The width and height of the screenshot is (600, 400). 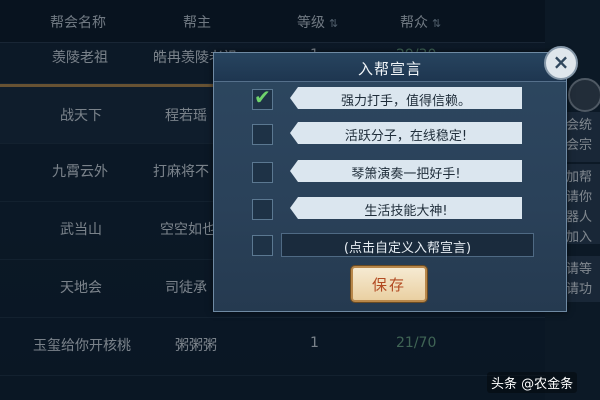 I want to click on watermark: 头条 @农金条, so click(x=532, y=382).